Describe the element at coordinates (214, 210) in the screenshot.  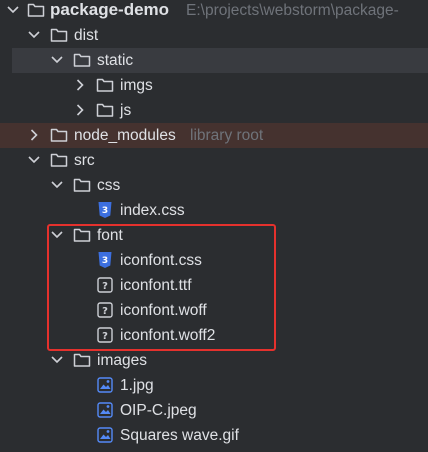
I see `tree-row-index-css: 3 index.css` at that location.